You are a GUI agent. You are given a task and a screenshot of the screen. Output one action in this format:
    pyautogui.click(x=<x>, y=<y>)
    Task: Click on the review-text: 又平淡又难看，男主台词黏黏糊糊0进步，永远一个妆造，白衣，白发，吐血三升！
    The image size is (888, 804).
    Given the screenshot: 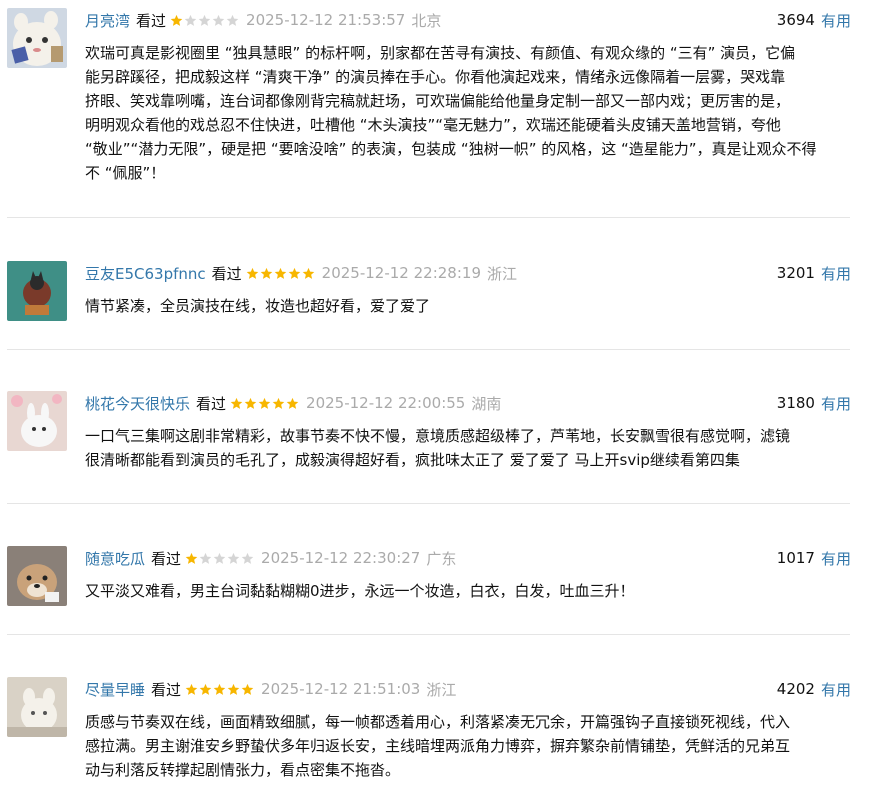 What is the action you would take?
    pyautogui.click(x=469, y=591)
    